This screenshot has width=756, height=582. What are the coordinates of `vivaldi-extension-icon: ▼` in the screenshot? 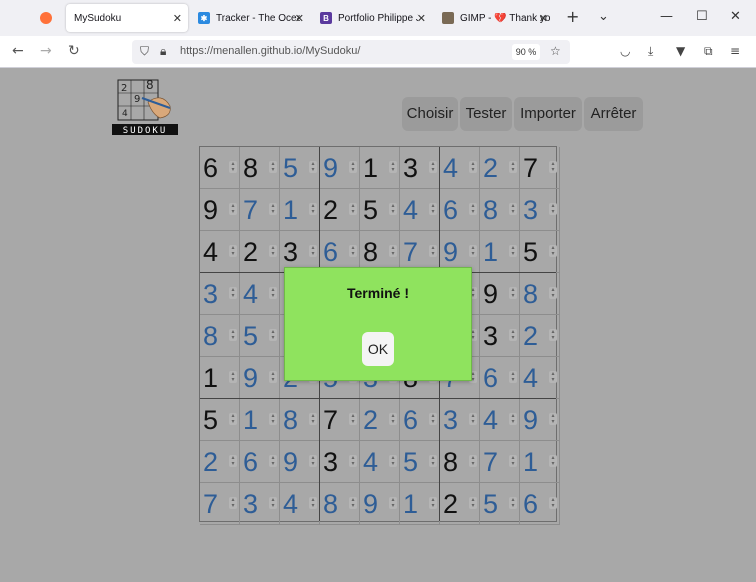 It's located at (680, 51).